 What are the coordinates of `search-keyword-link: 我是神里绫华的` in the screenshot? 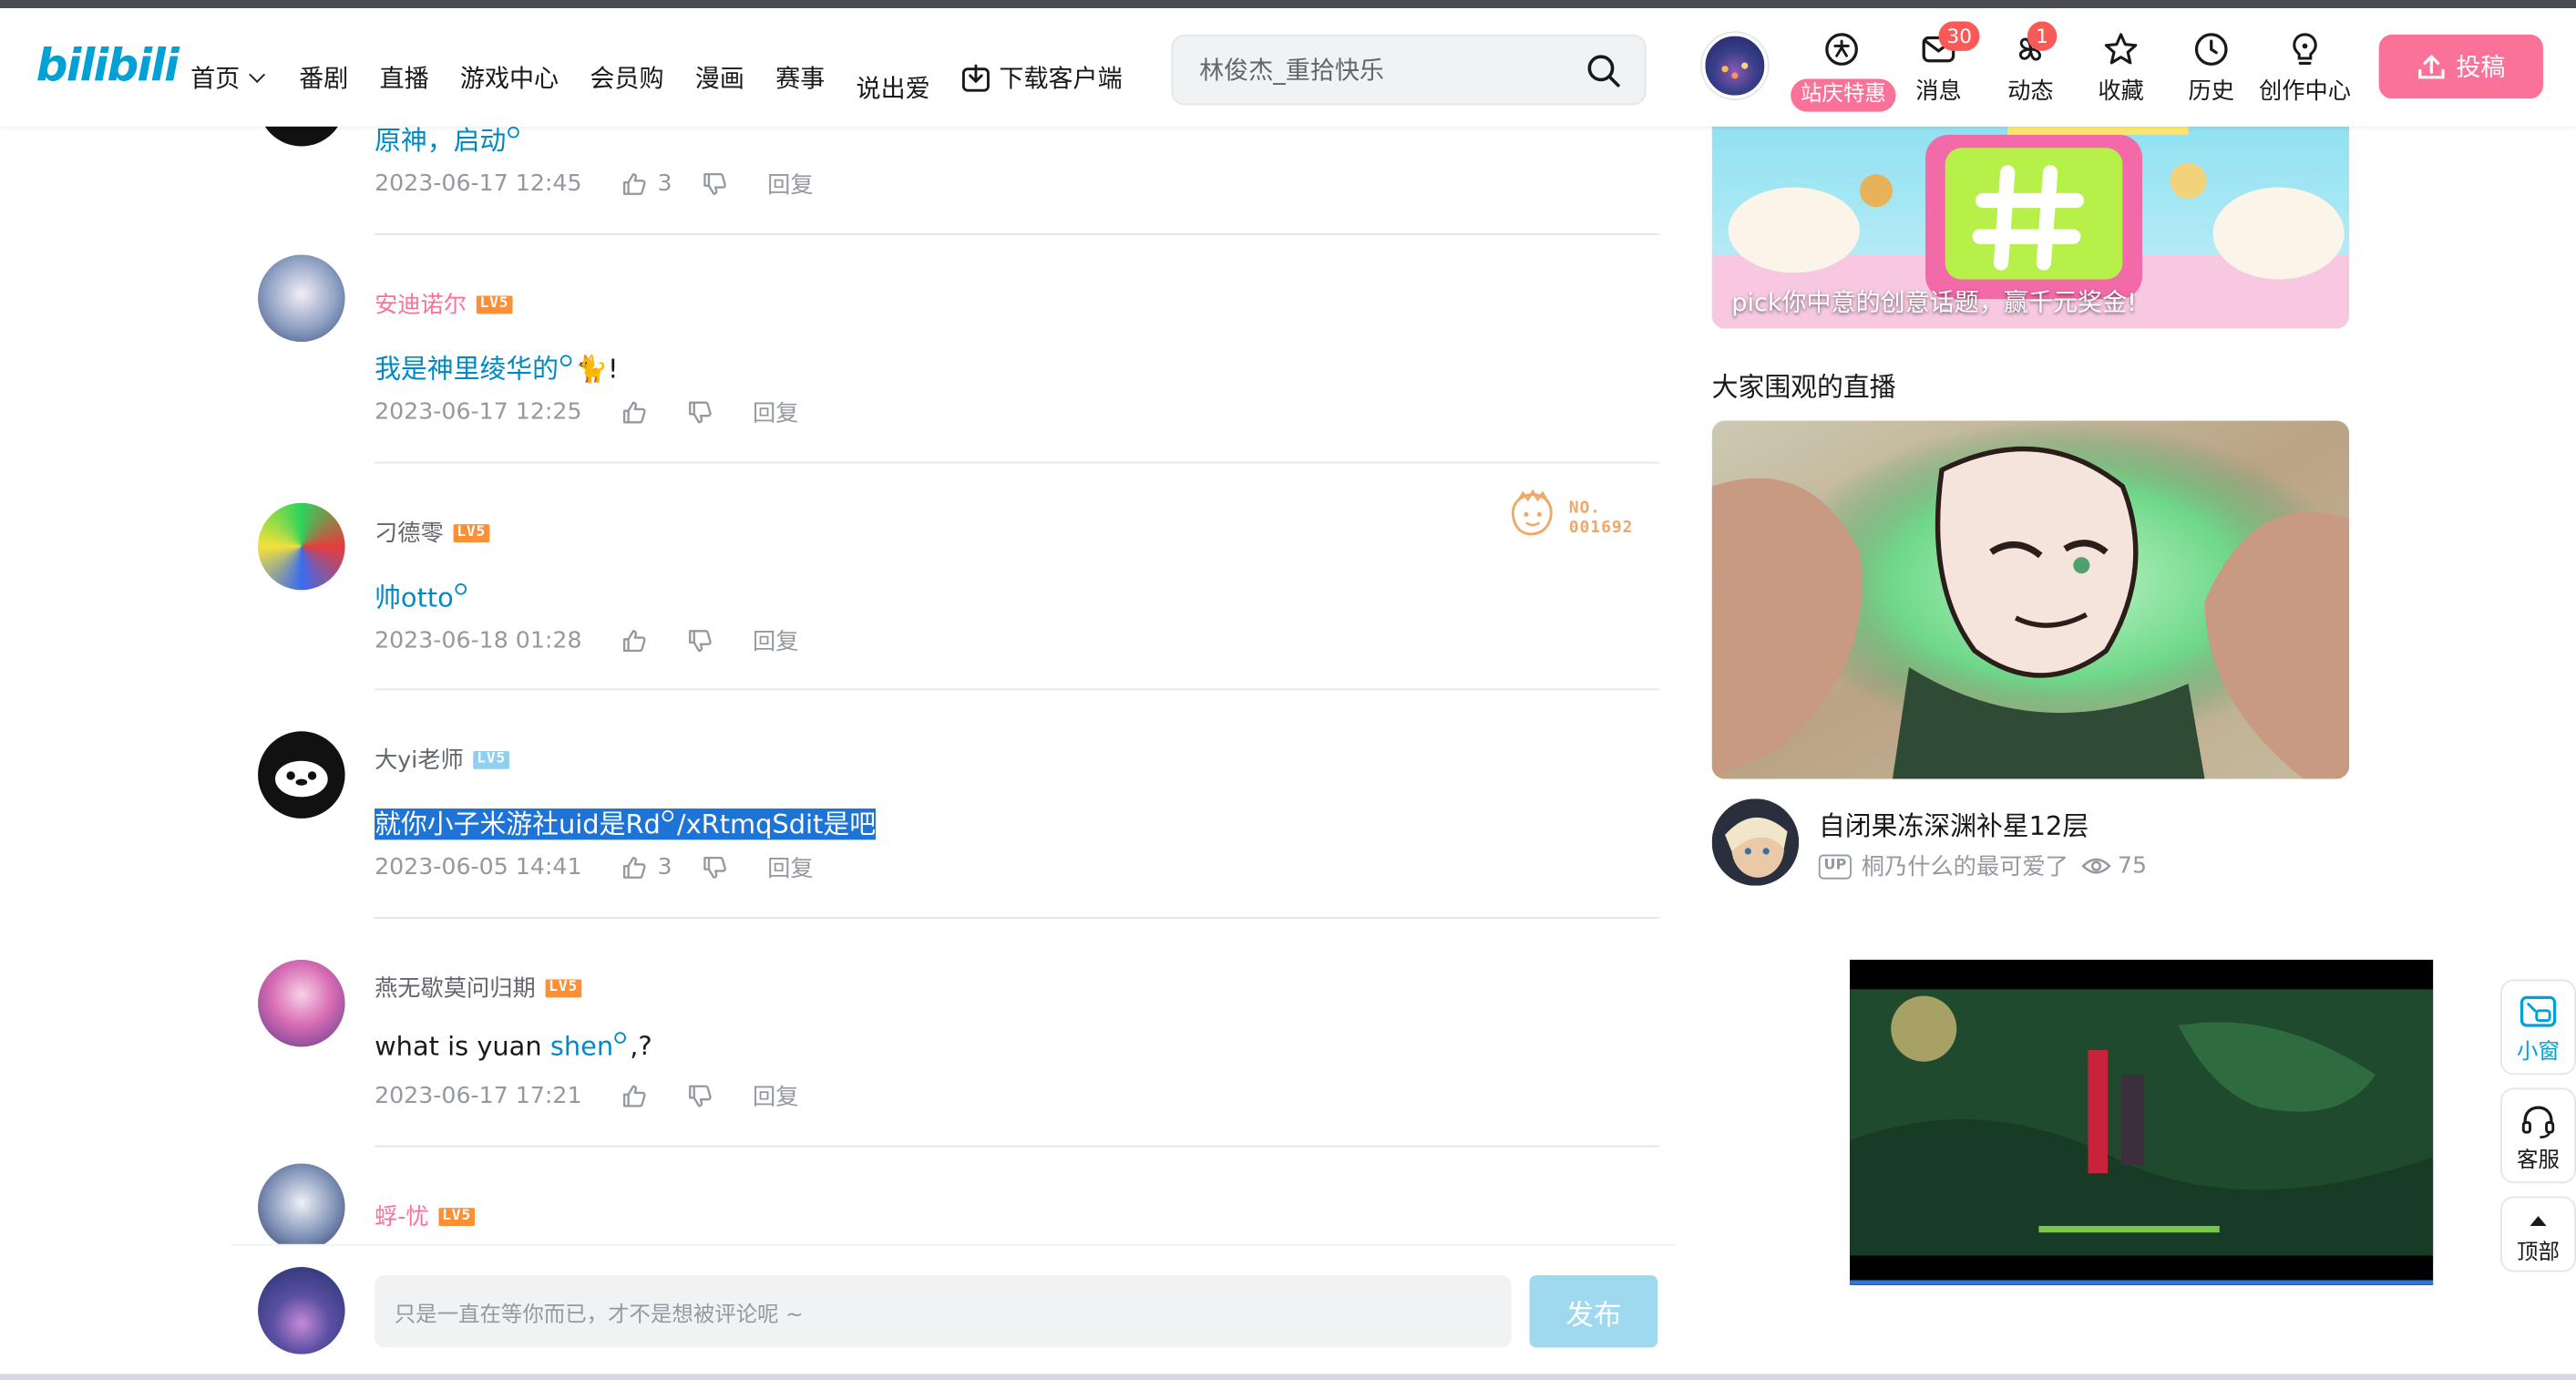 It's located at (467, 369).